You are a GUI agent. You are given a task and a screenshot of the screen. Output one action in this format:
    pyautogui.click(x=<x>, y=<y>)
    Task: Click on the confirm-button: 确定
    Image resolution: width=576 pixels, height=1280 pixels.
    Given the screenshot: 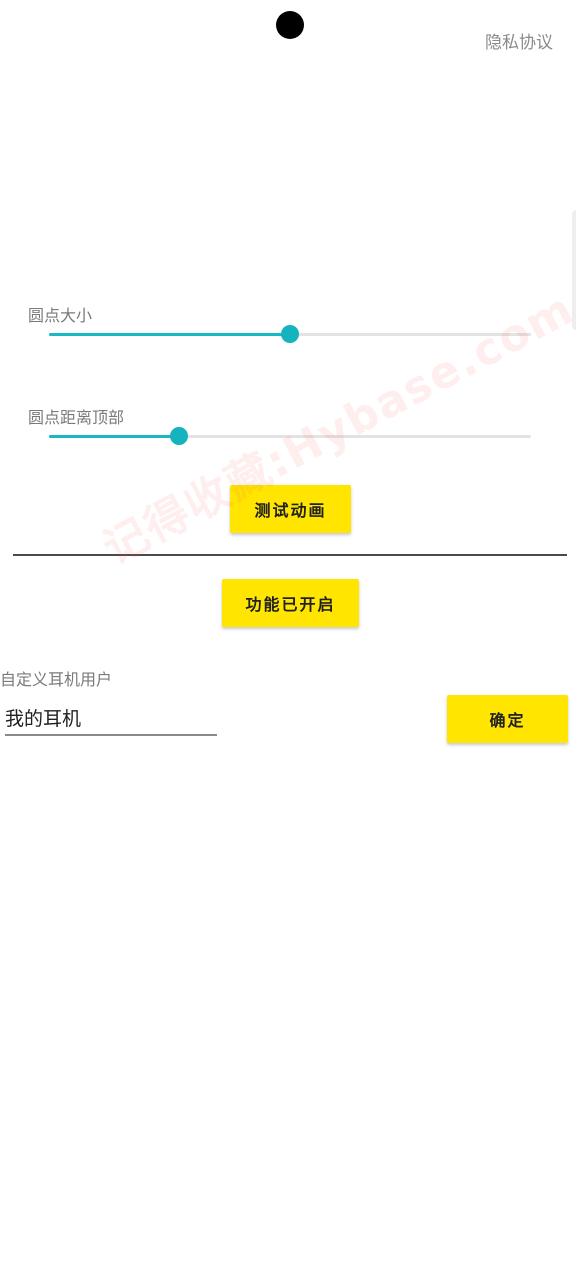 What is the action you would take?
    pyautogui.click(x=507, y=719)
    